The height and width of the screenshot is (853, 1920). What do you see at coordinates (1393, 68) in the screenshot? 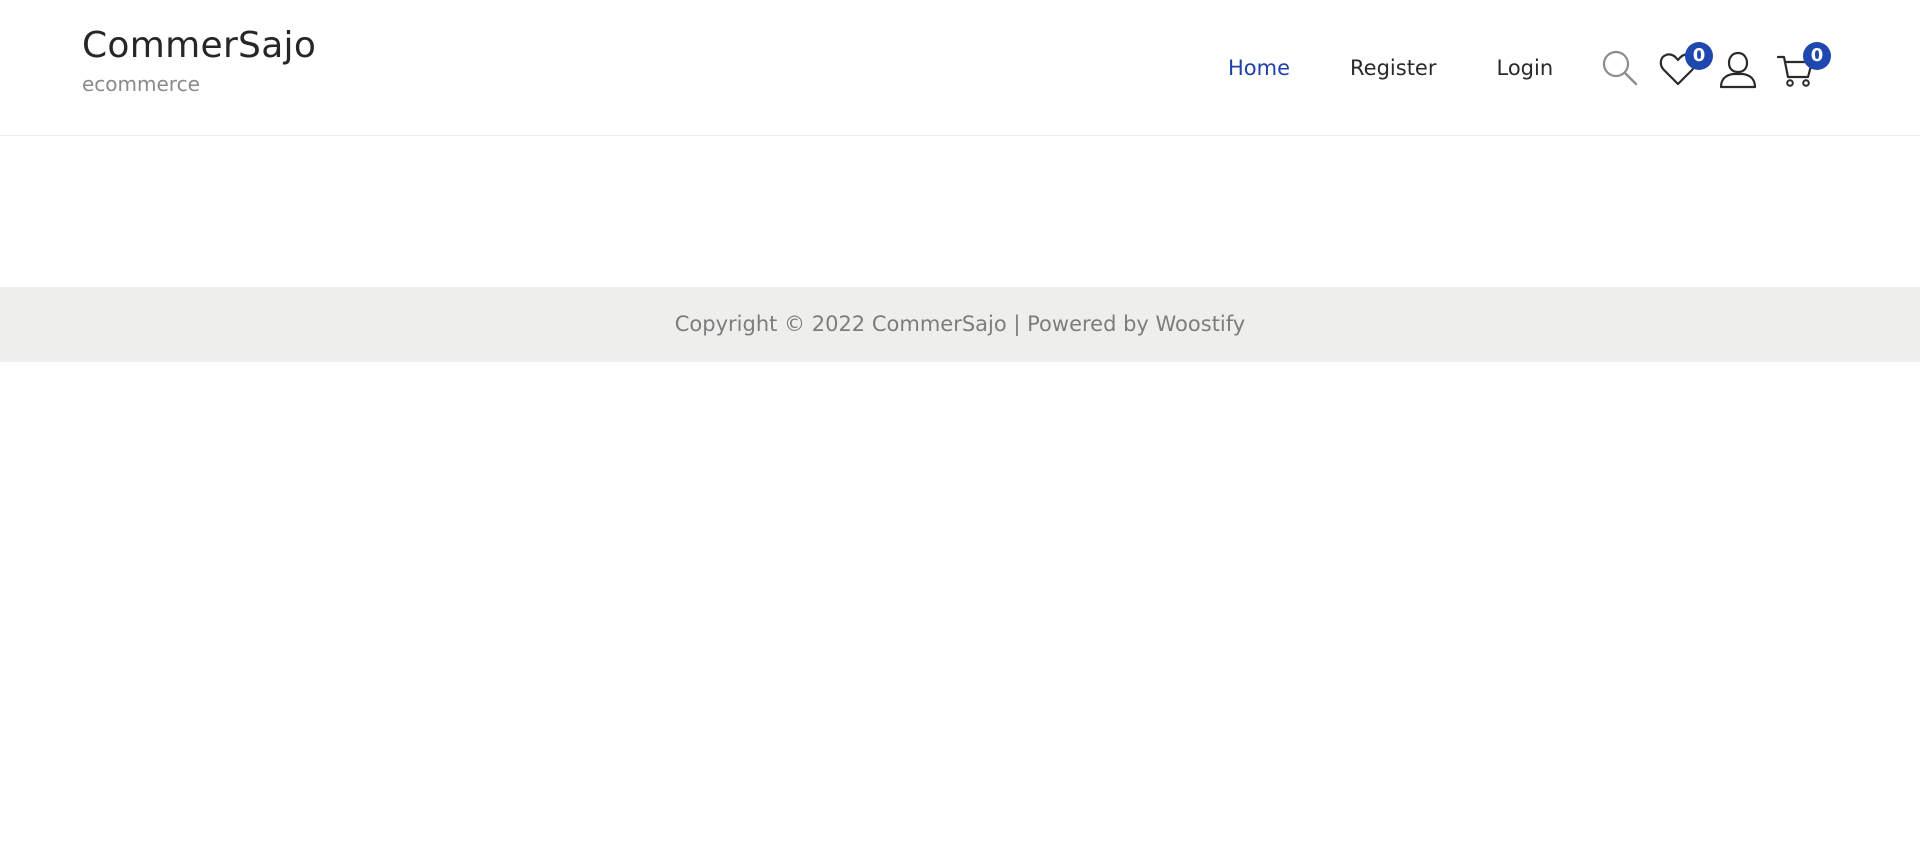
I see `nav-item-register: Register` at bounding box center [1393, 68].